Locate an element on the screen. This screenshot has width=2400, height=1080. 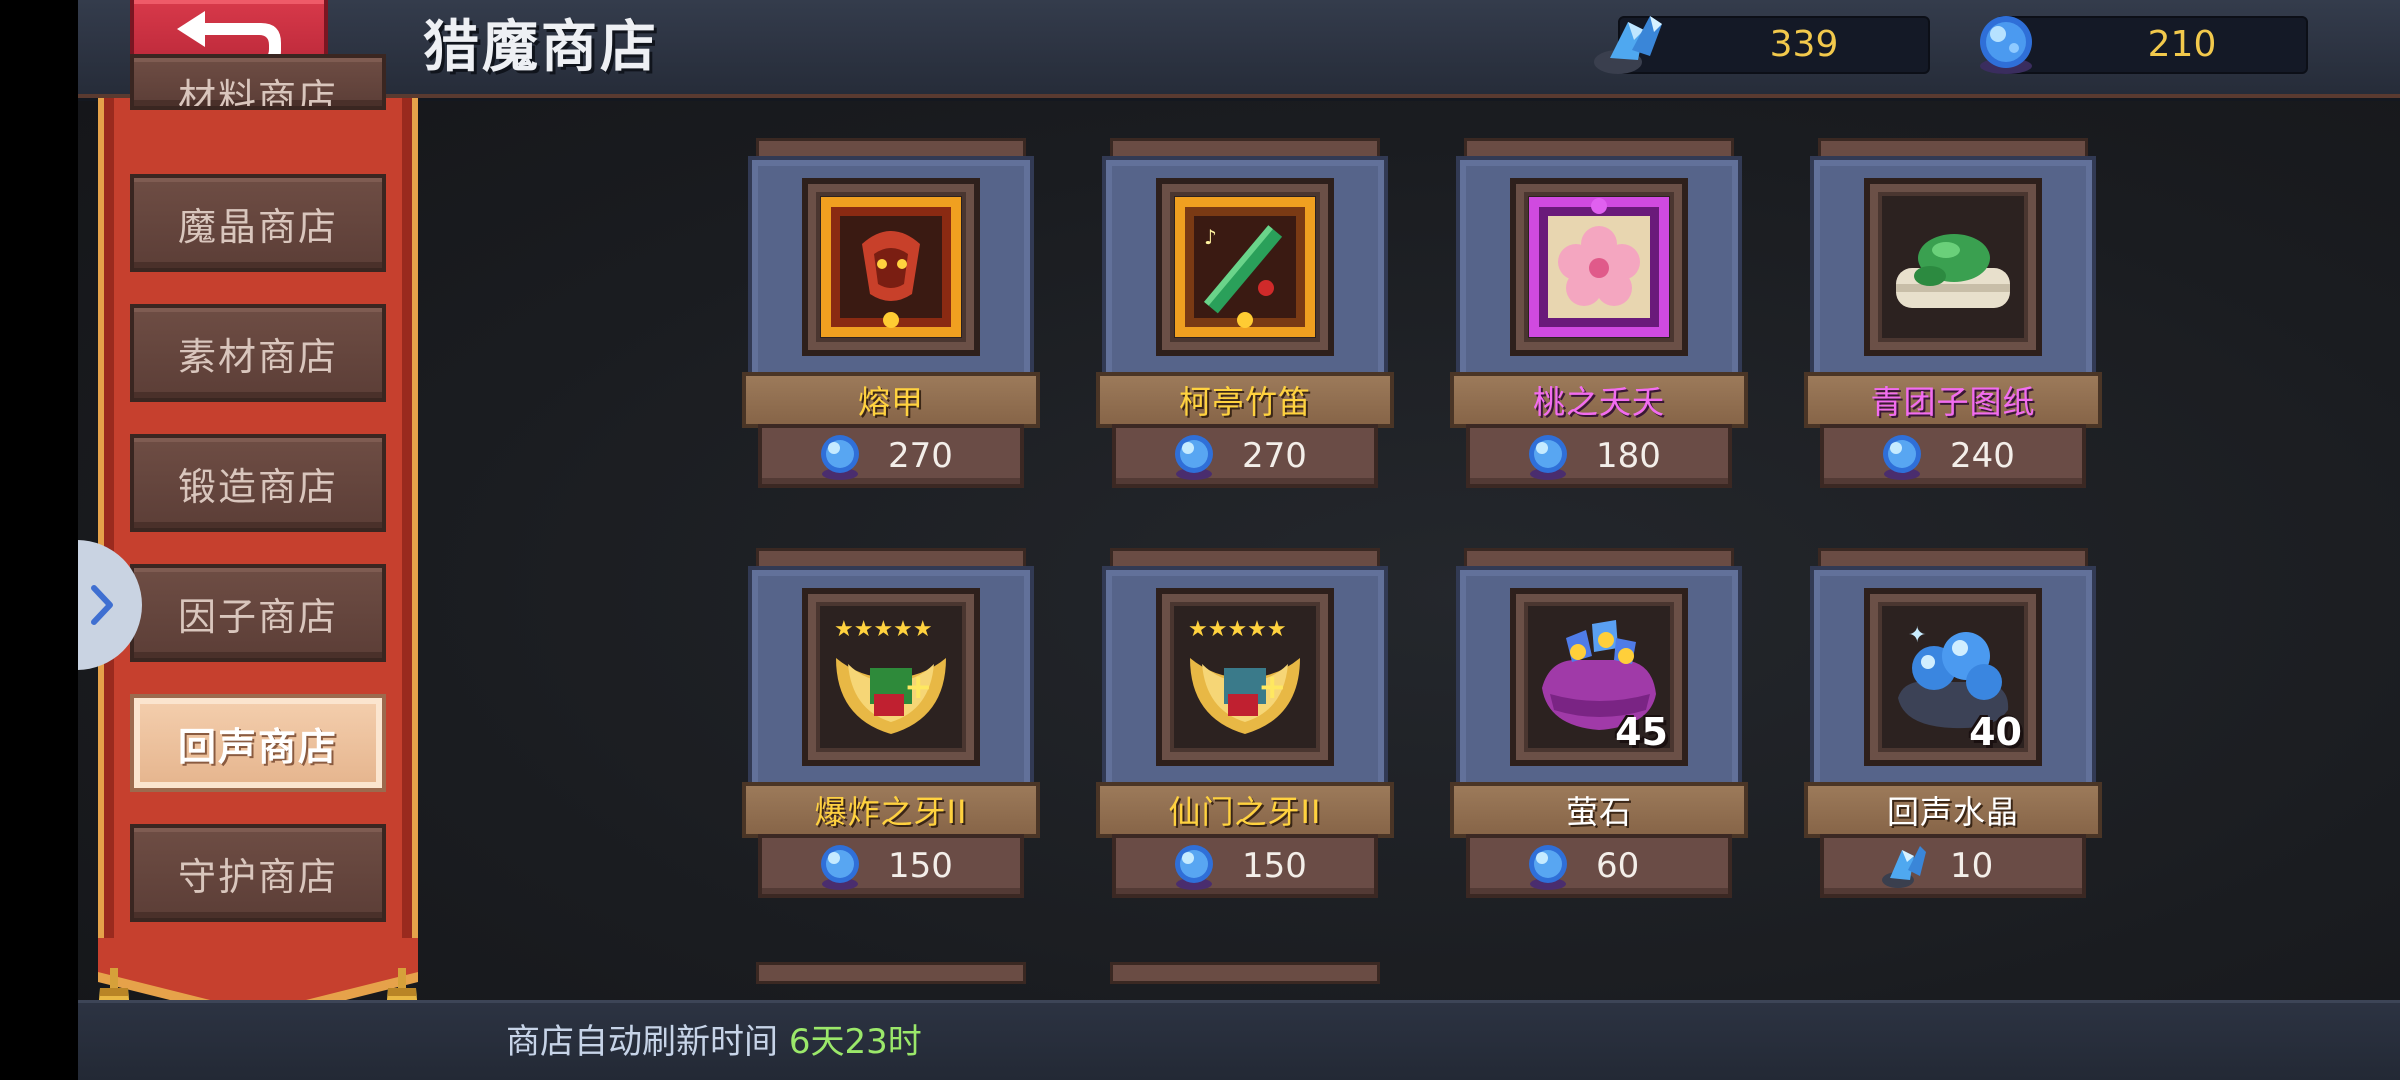
shop-item-card: 45 萤石 60 is located at coordinates (1599, 728).